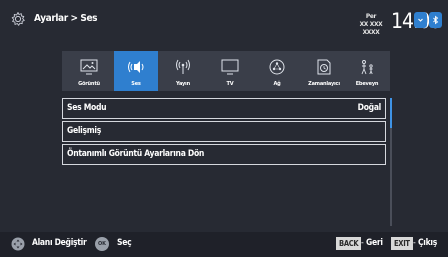 The width and height of the screenshot is (448, 257). What do you see at coordinates (277, 67) in the screenshot?
I see `network-icon` at bounding box center [277, 67].